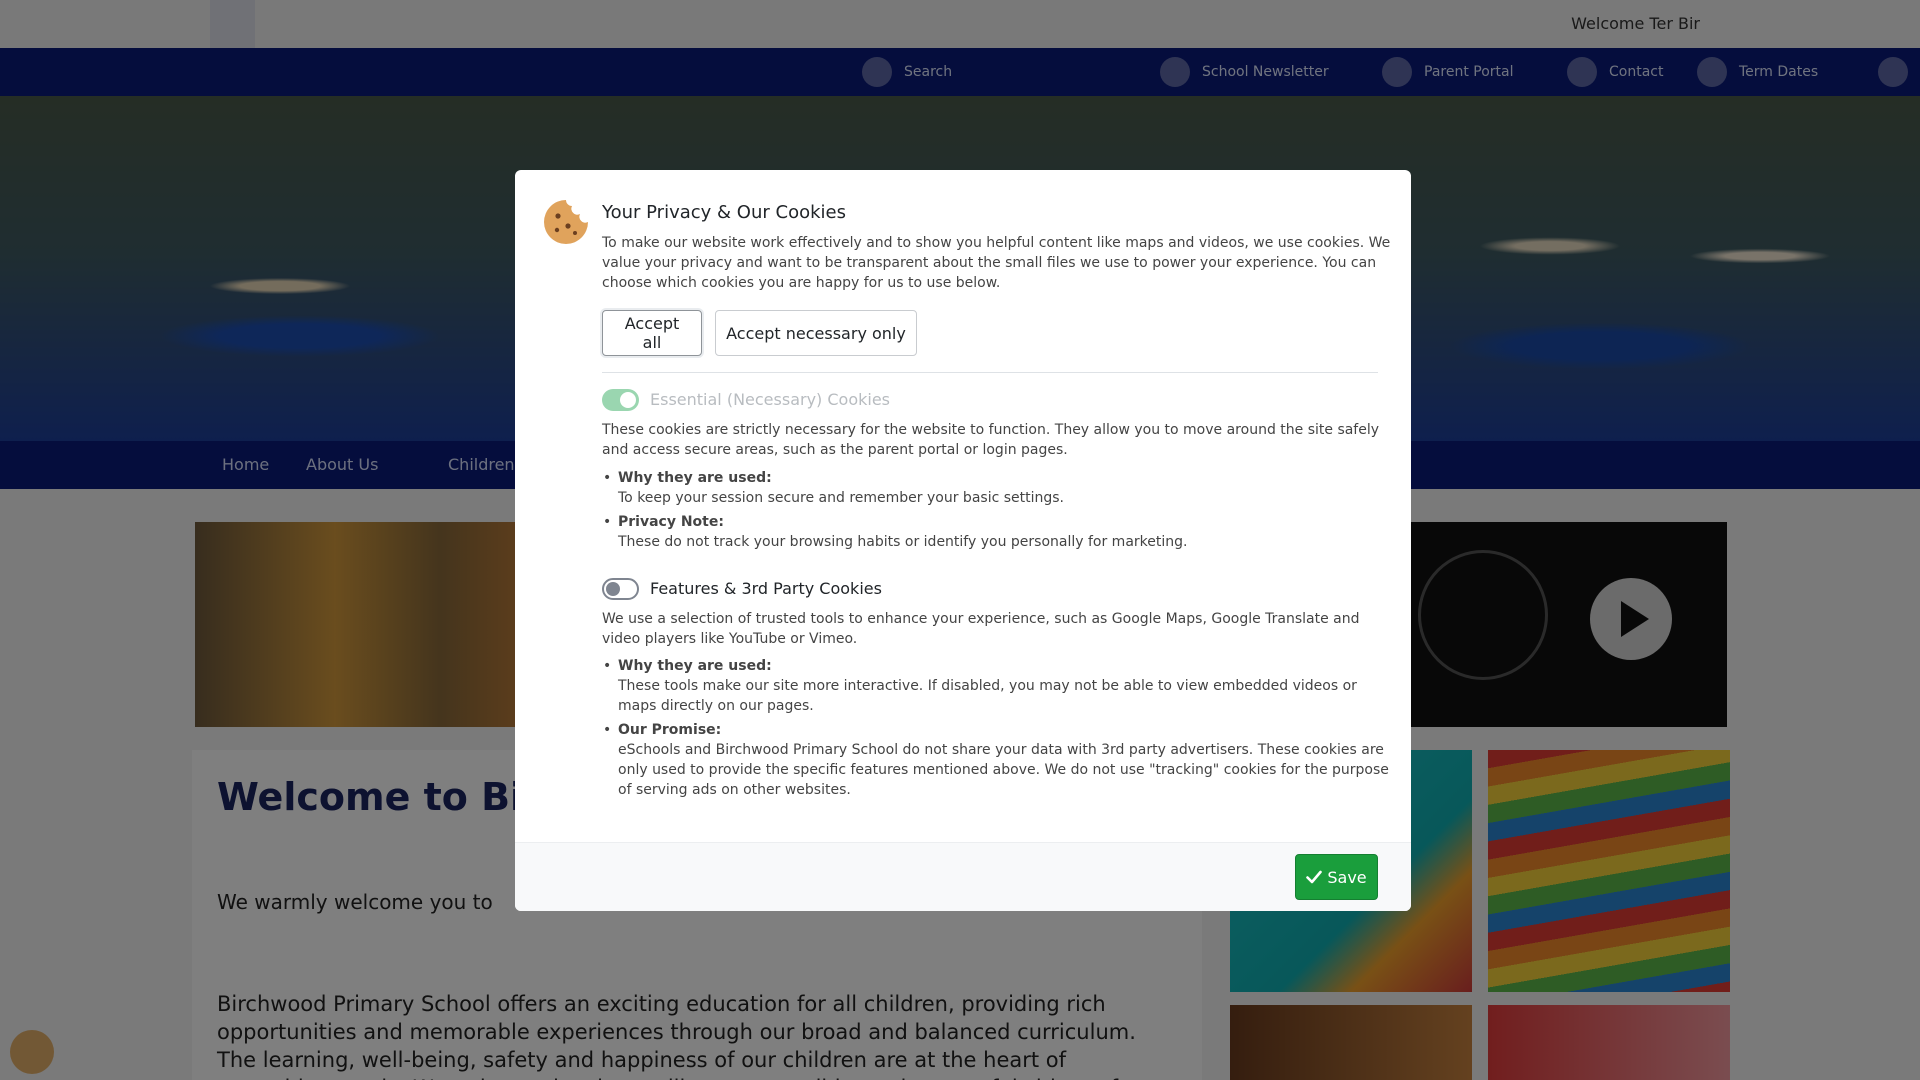 This screenshot has height=1080, width=1920. I want to click on features-cookies-toggle, so click(620, 589).